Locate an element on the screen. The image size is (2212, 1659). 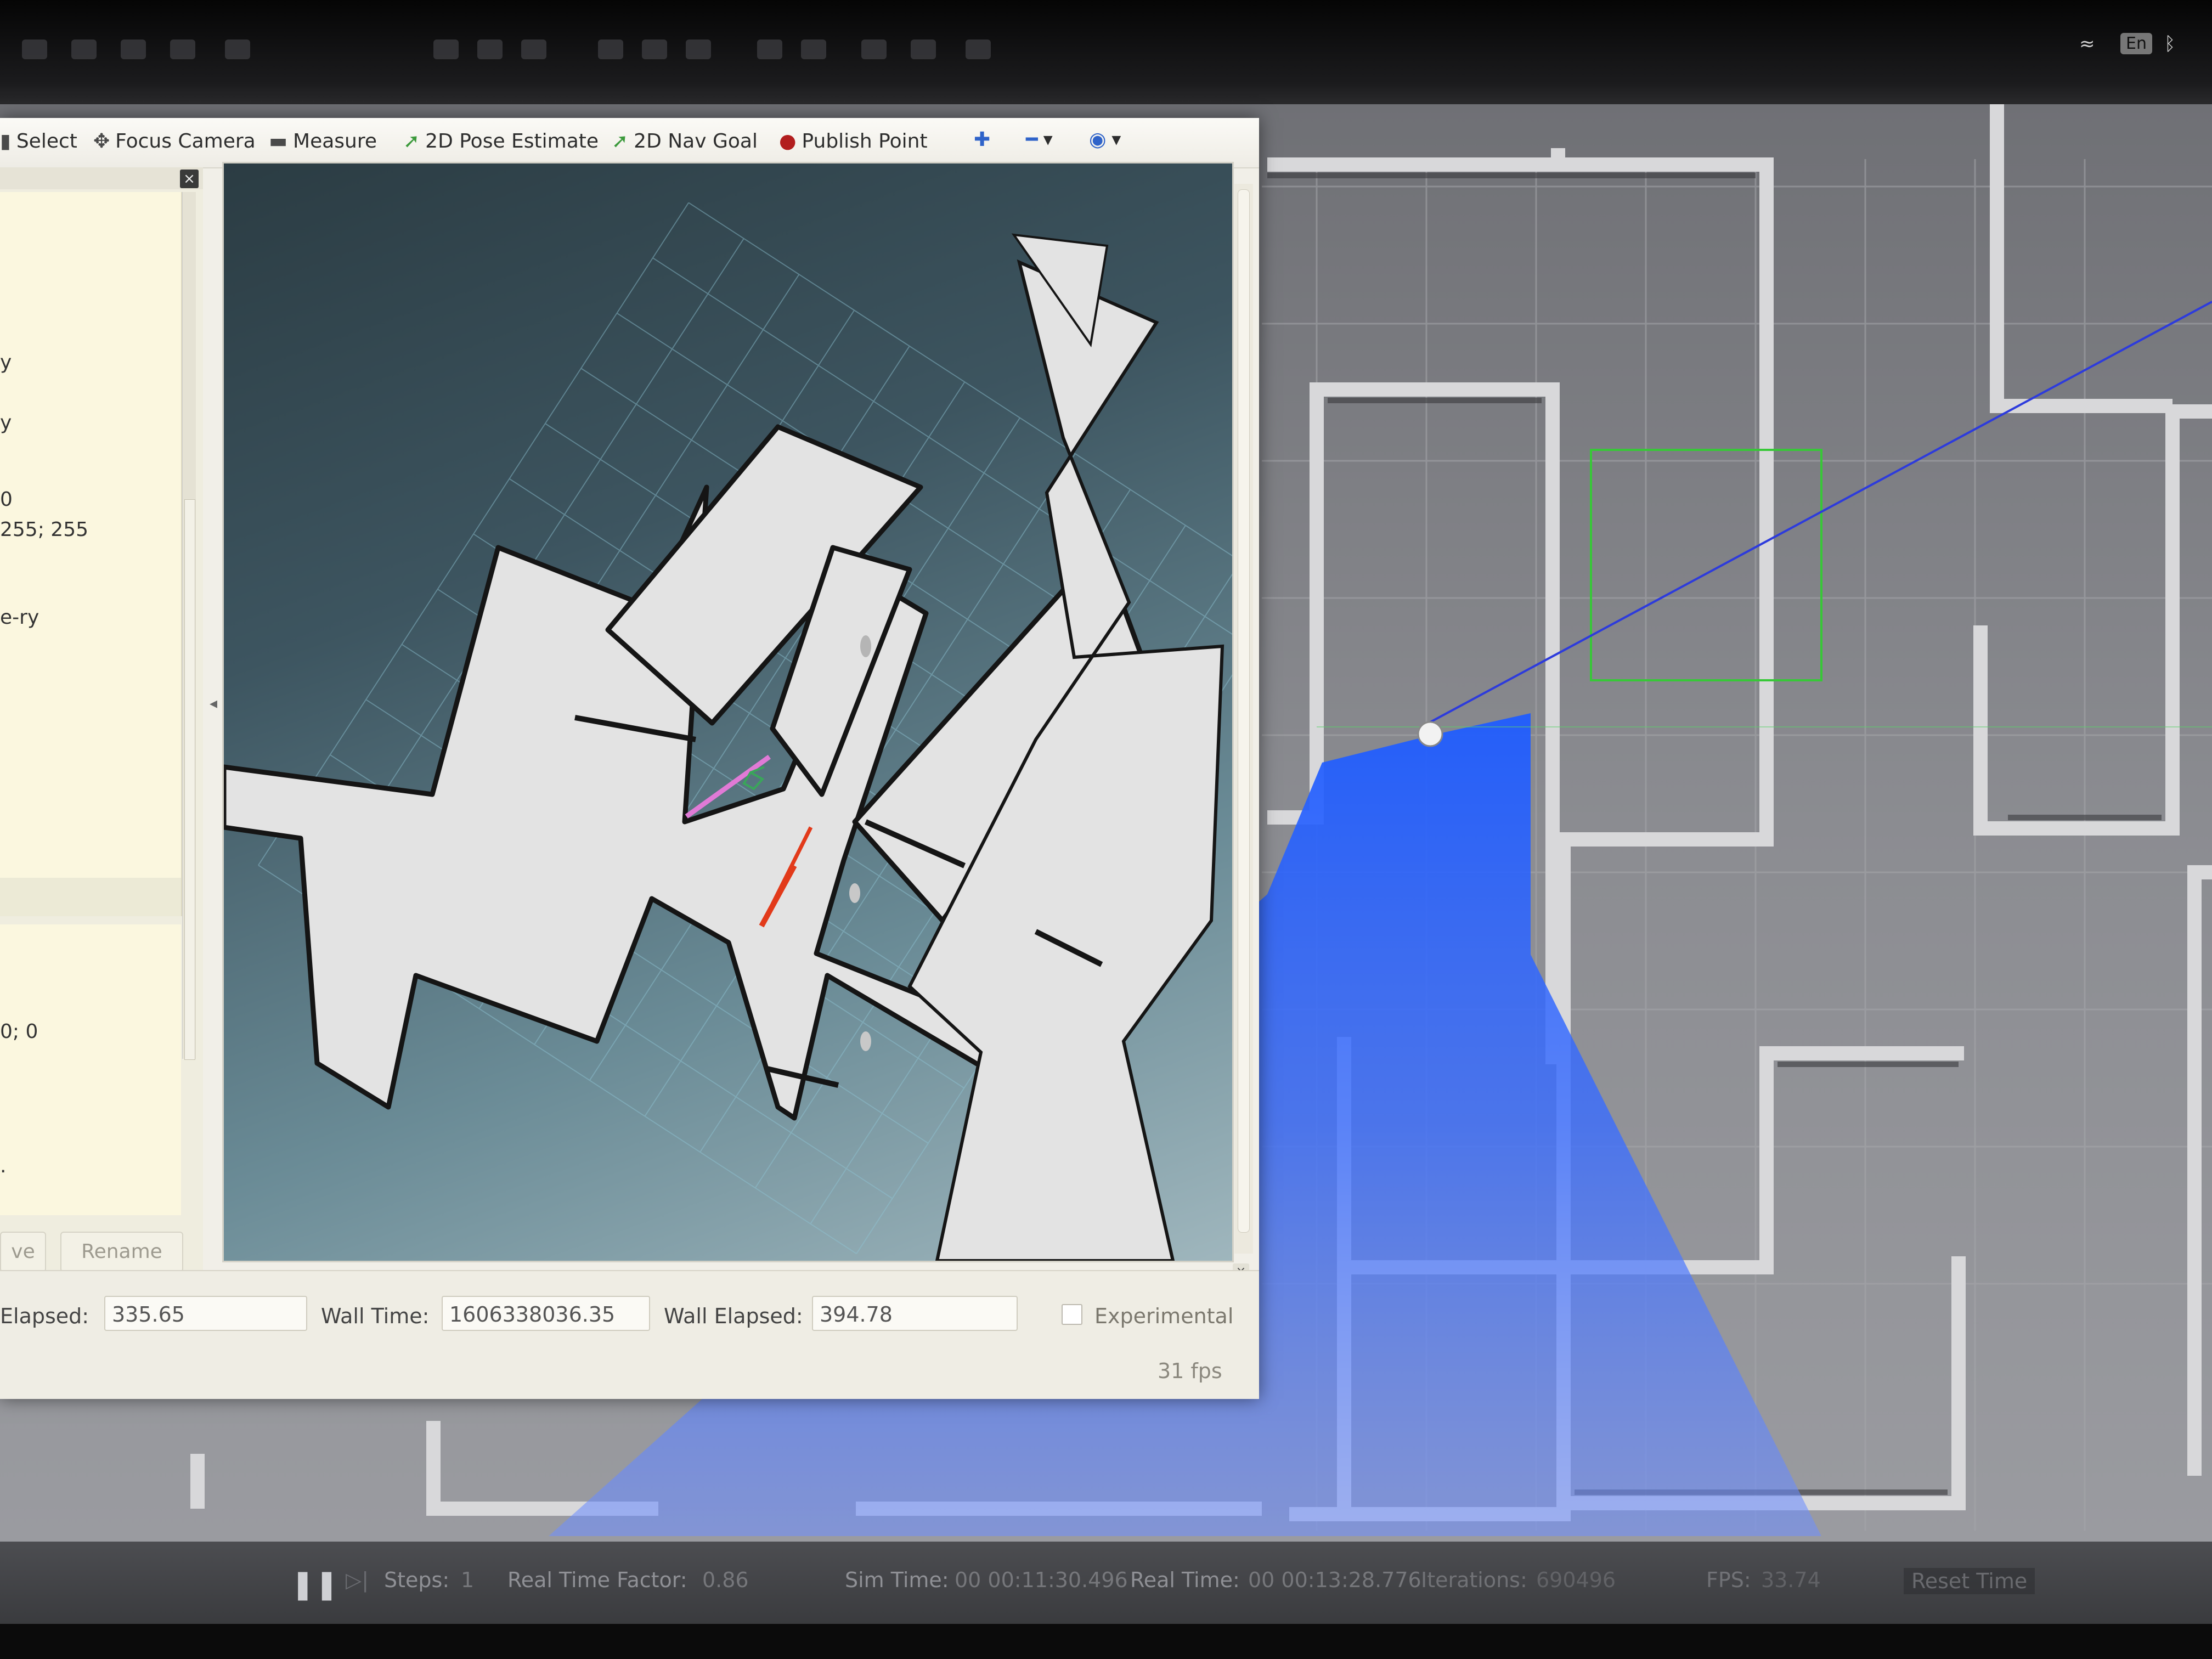
add-tool-button: ✚ is located at coordinates (982, 140).